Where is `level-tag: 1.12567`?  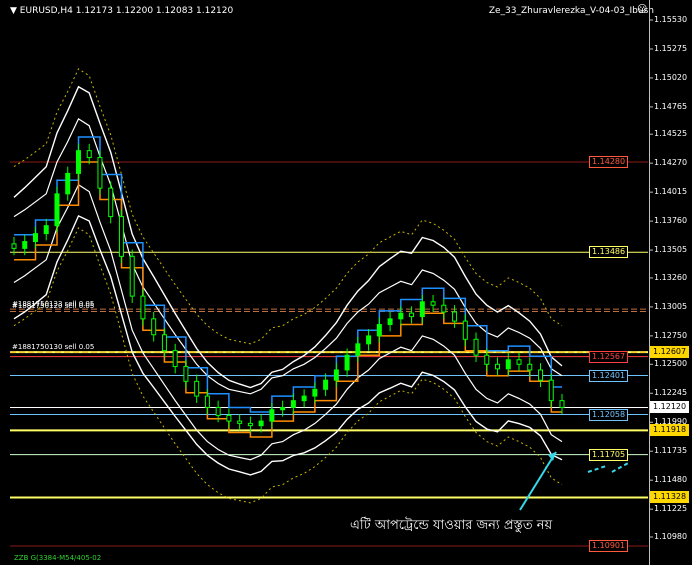
level-tag: 1.12567 is located at coordinates (609, 356).